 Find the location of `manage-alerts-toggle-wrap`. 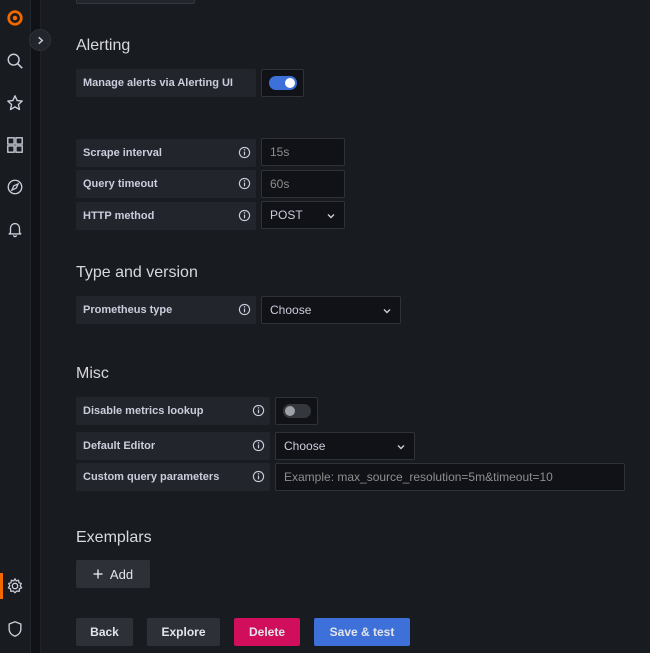

manage-alerts-toggle-wrap is located at coordinates (282, 83).